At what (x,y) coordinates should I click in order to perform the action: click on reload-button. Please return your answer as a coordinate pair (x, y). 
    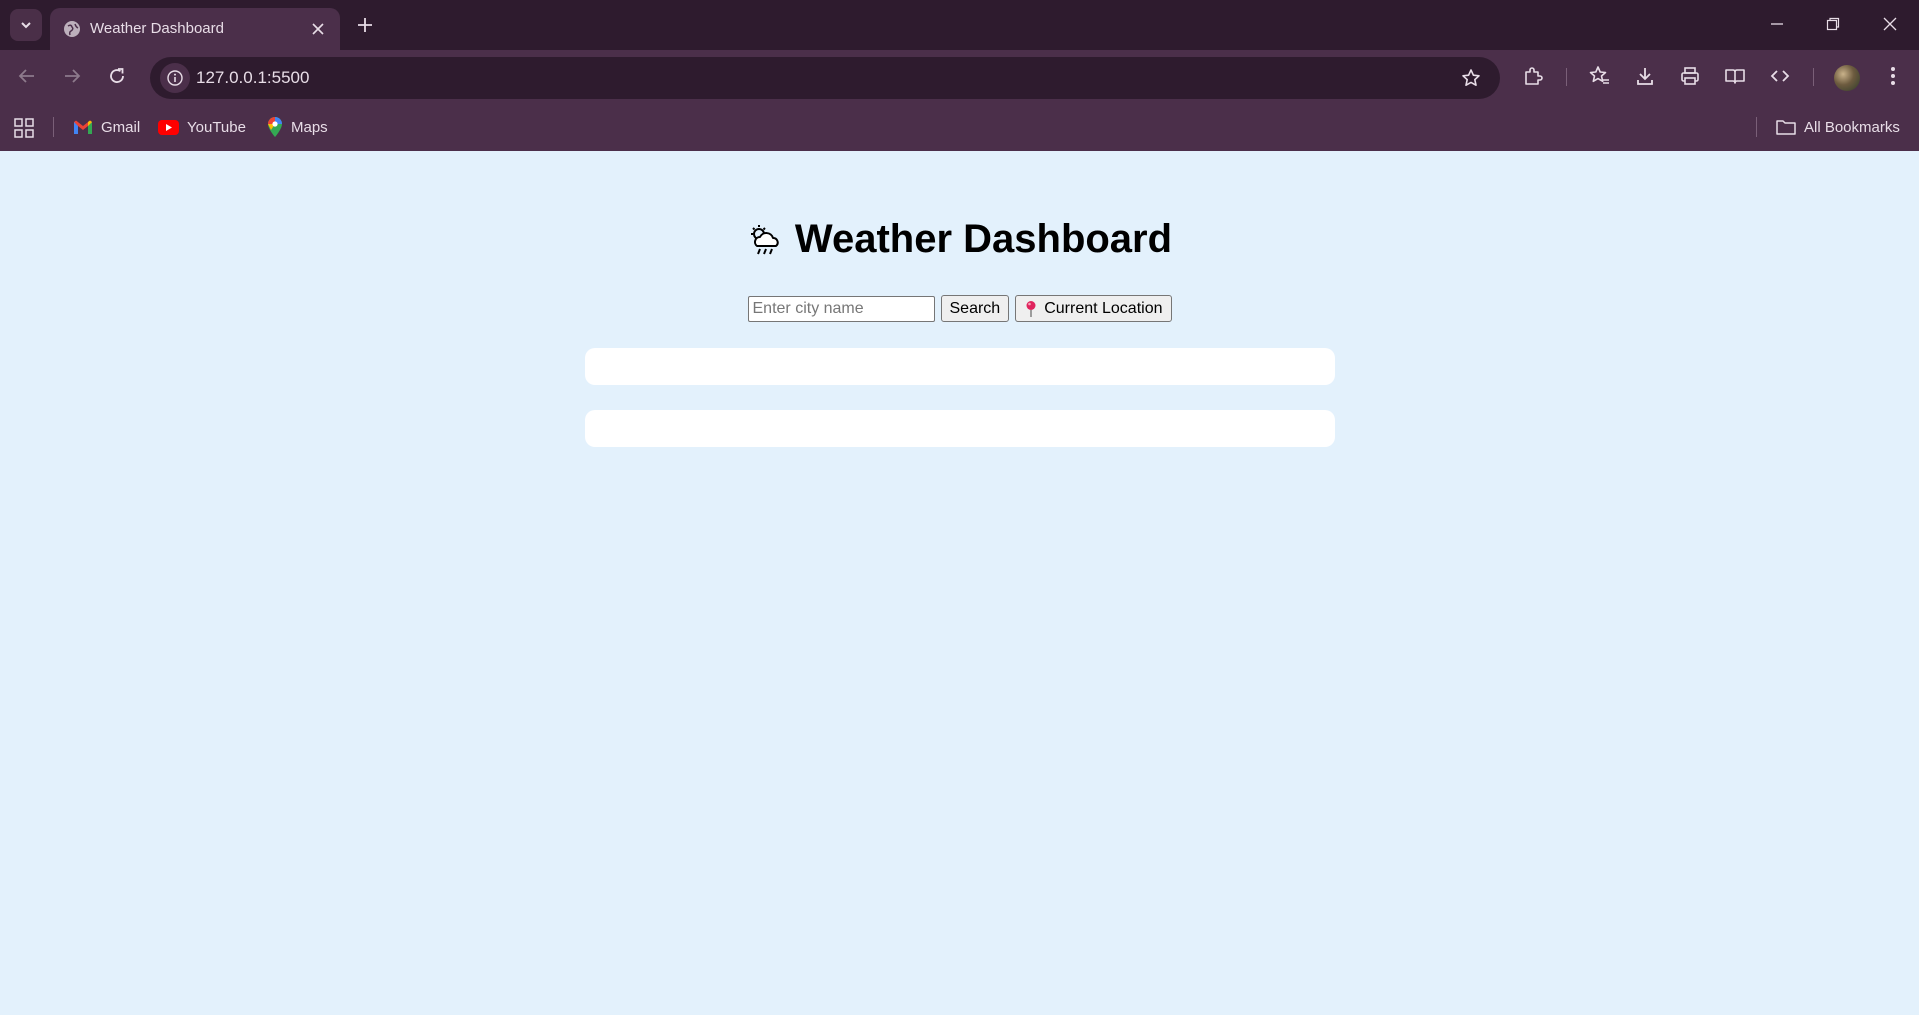
    Looking at the image, I should click on (117, 76).